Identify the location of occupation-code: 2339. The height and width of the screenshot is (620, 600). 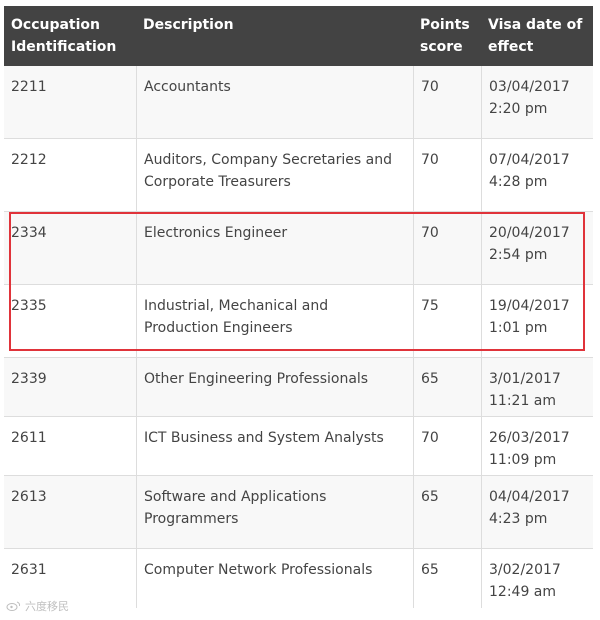
(29, 379).